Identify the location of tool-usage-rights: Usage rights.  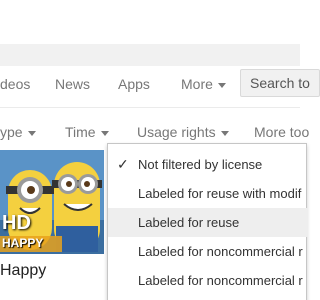
(183, 132).